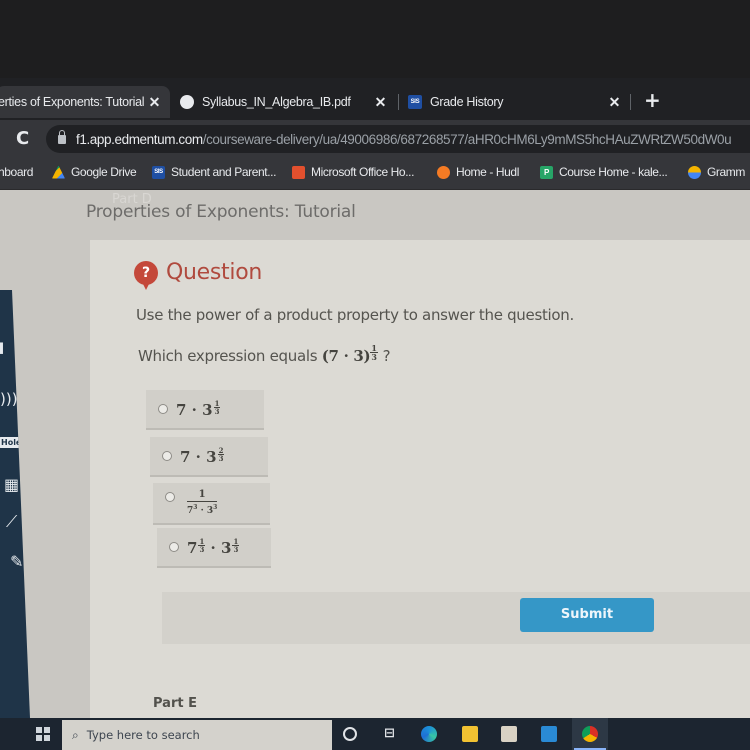  I want to click on book-icon: ▮, so click(2, 347).